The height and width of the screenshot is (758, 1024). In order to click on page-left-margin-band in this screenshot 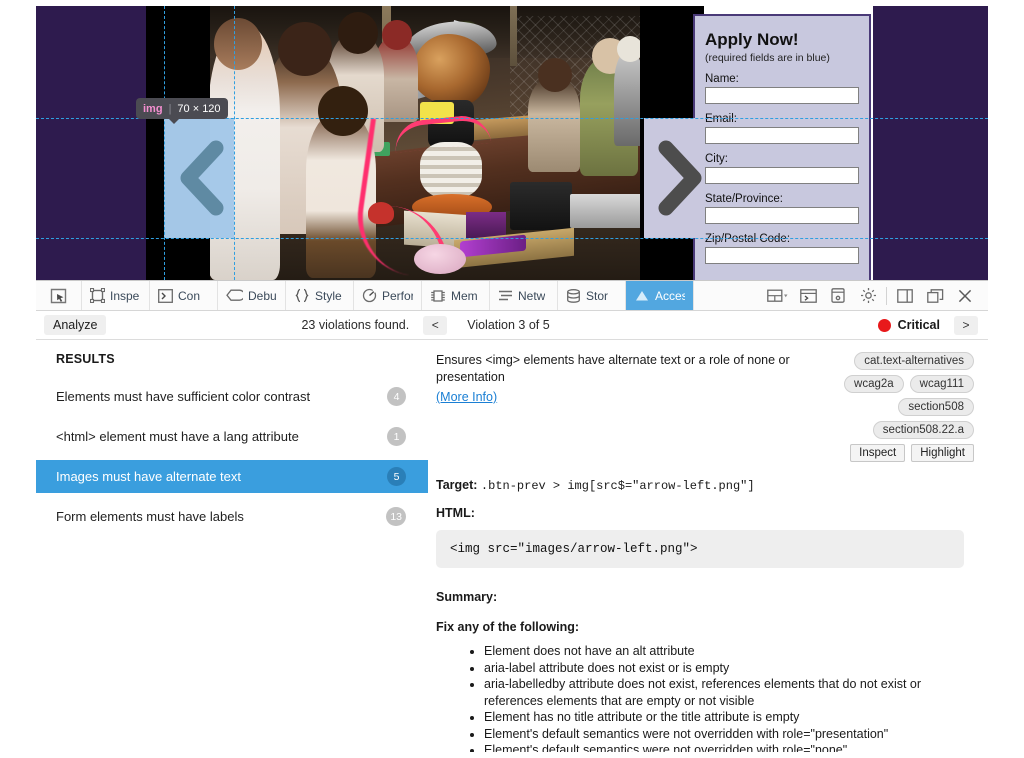, I will do `click(91, 143)`.